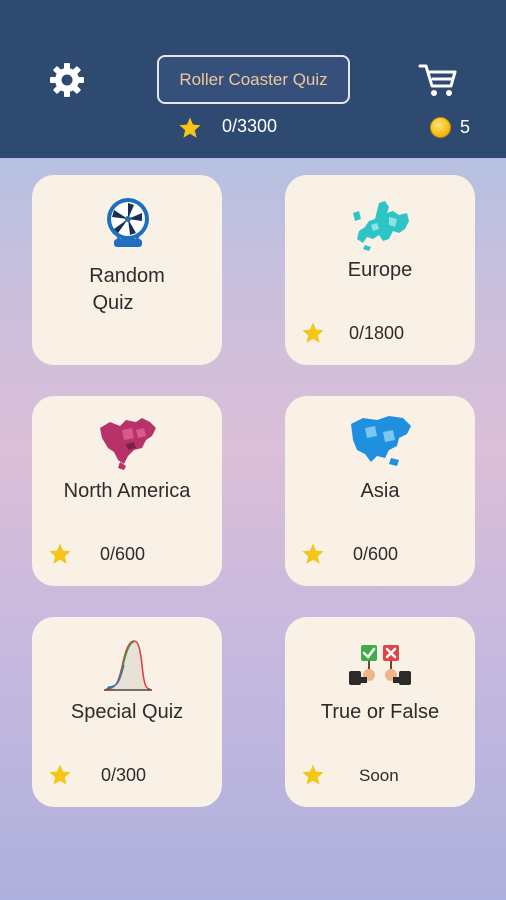  I want to click on card-europe: Europe 0/1800, so click(380, 270).